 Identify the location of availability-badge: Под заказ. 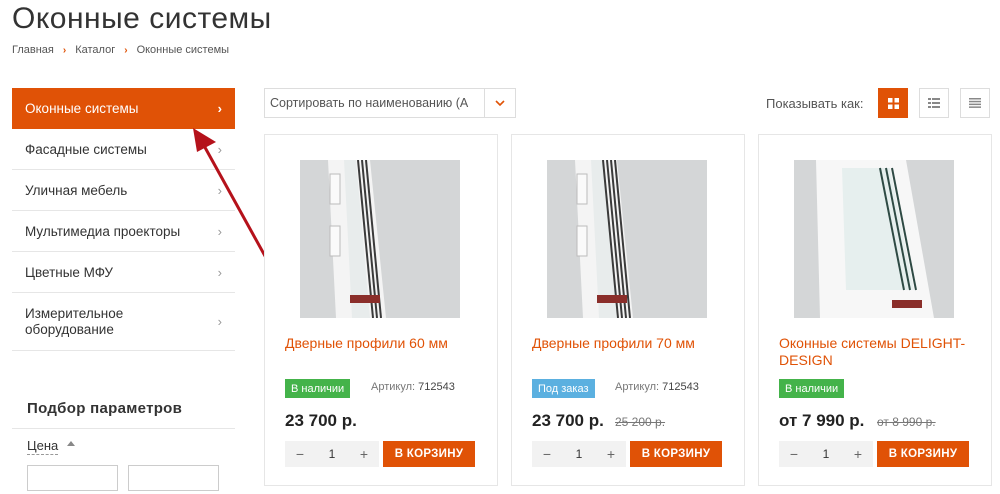
(563, 388).